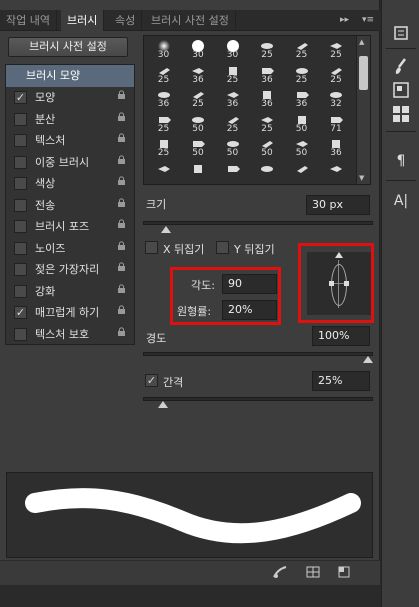  Describe the element at coordinates (28, 20) in the screenshot. I see `tab-history: 작업 내역` at that location.